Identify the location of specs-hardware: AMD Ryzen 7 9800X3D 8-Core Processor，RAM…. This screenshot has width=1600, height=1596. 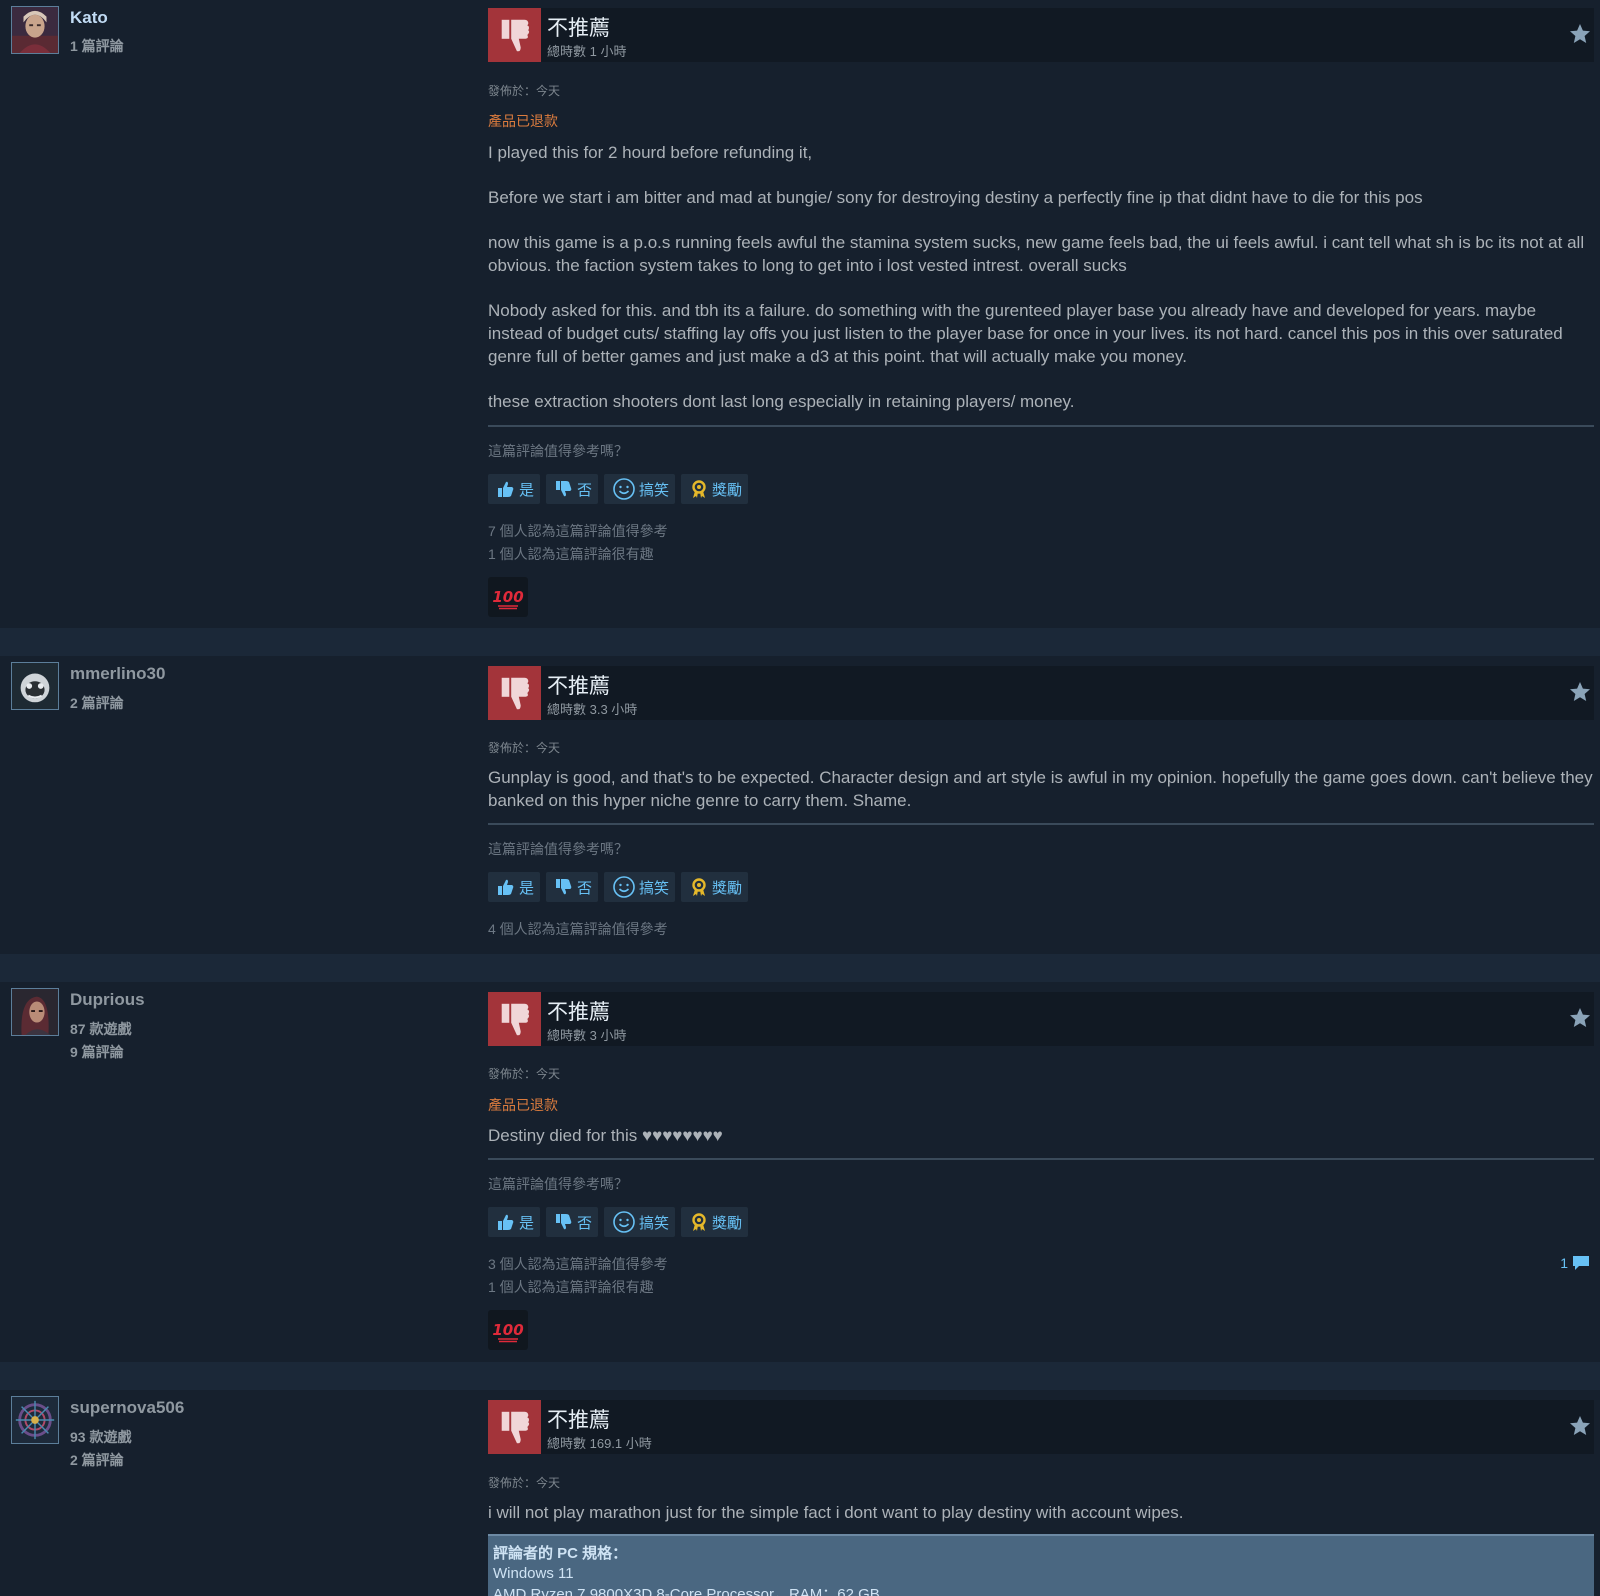
(686, 1591).